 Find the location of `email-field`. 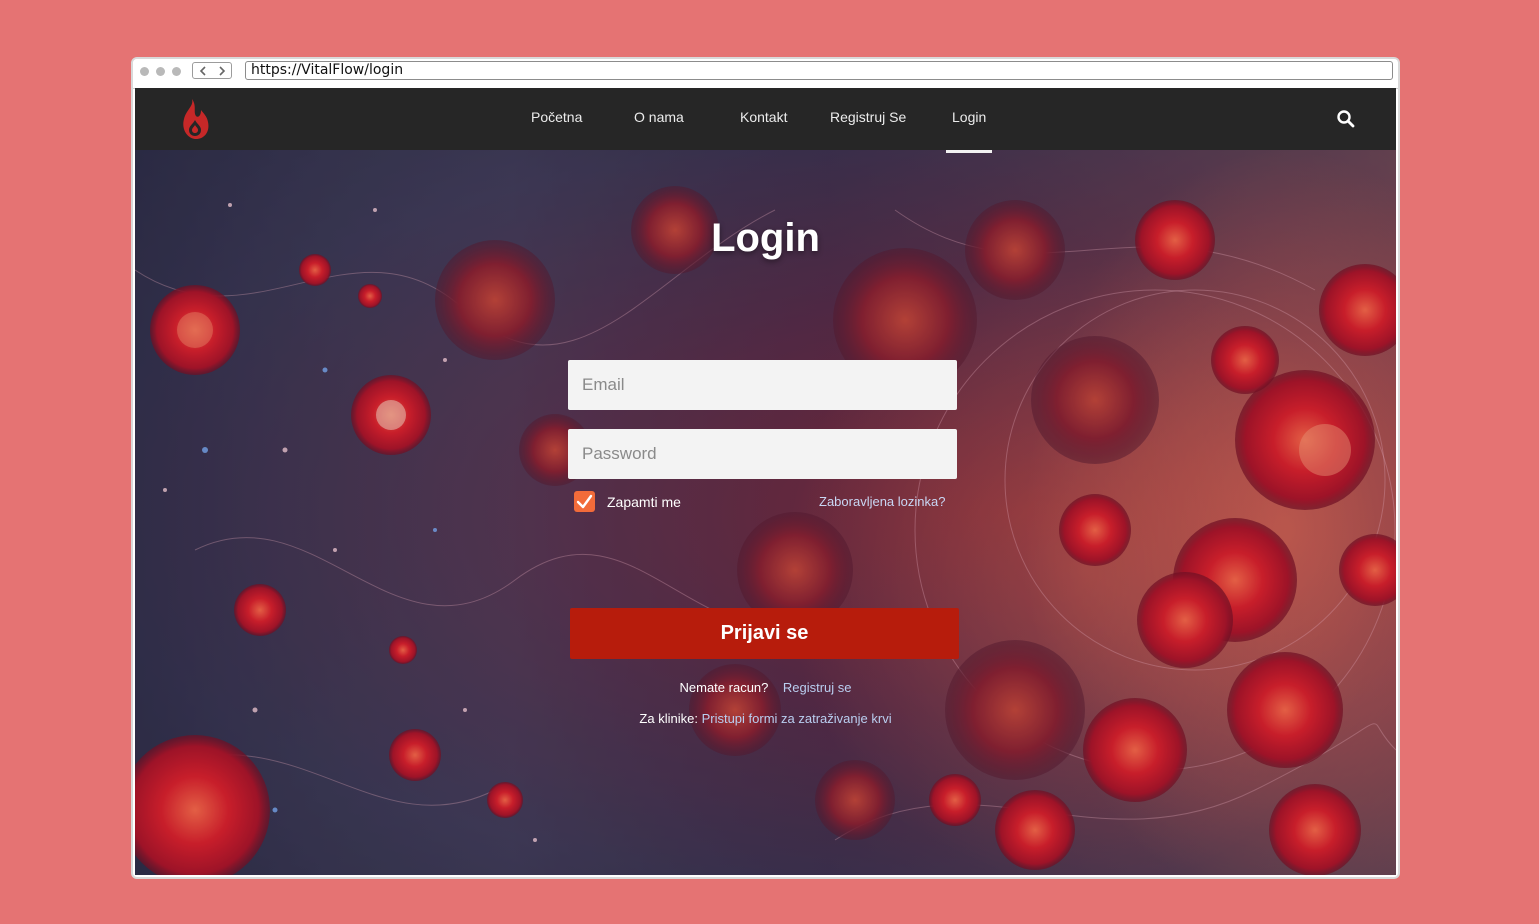

email-field is located at coordinates (762, 385).